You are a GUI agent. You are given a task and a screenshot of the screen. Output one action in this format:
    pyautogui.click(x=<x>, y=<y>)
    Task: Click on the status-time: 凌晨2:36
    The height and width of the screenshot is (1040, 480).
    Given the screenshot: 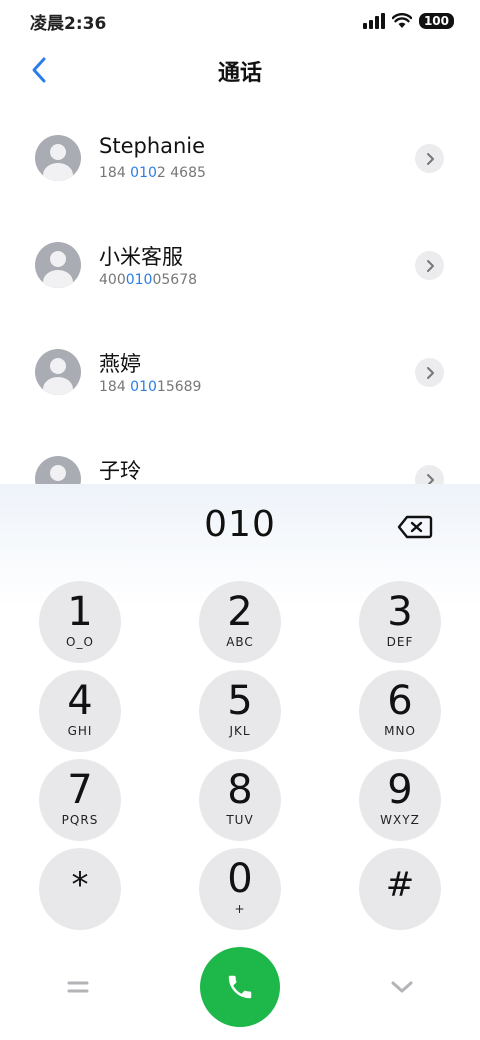 What is the action you would take?
    pyautogui.click(x=68, y=23)
    